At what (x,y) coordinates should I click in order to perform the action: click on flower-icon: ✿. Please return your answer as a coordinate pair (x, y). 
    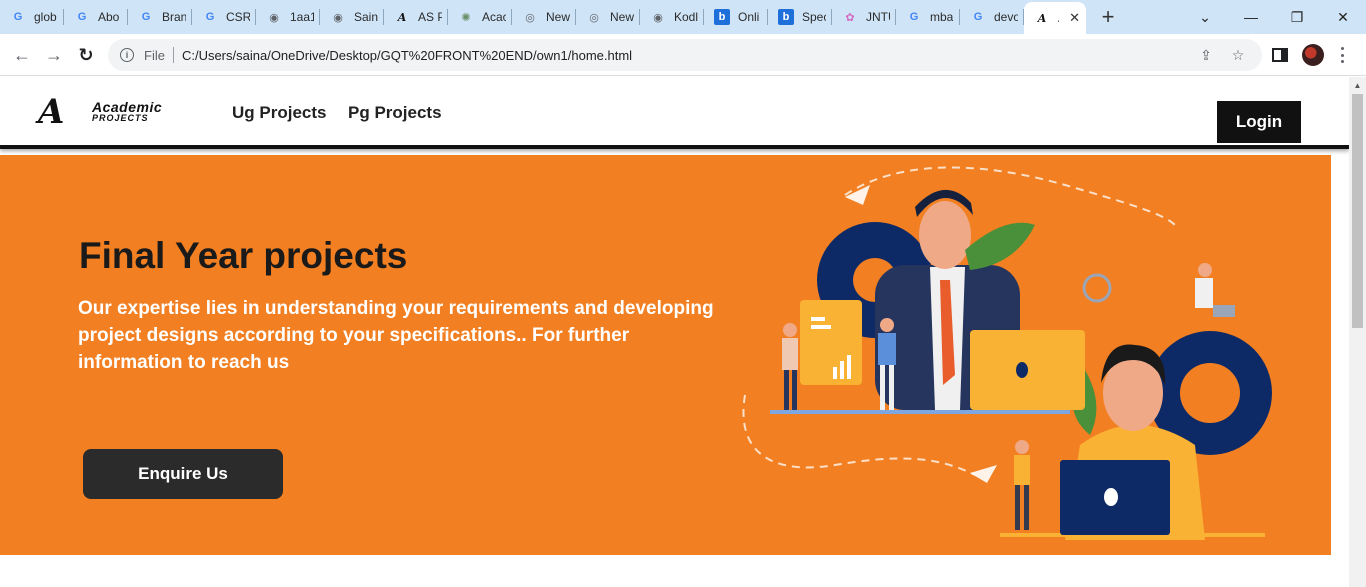
    Looking at the image, I should click on (850, 17).